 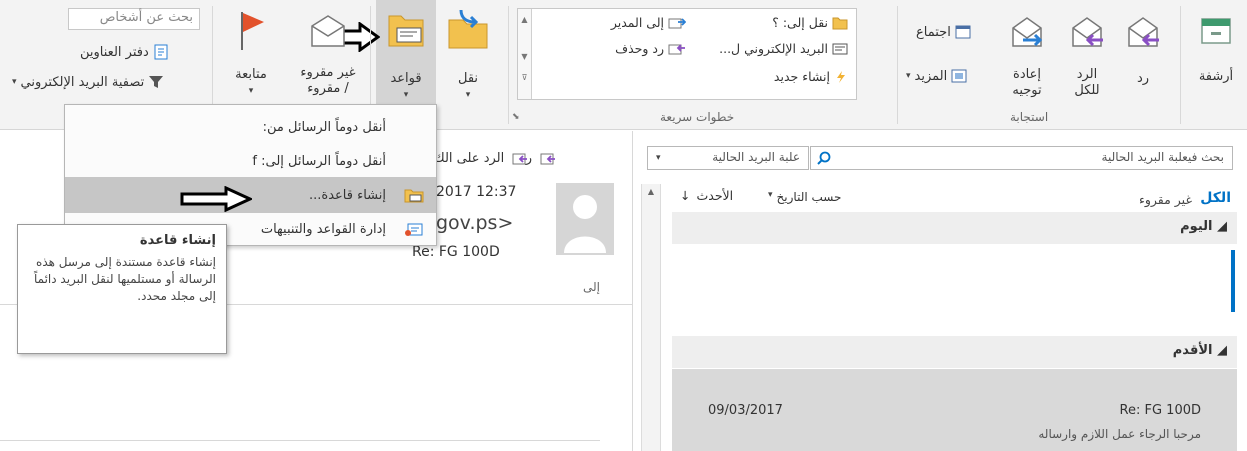 What do you see at coordinates (841, 76) in the screenshot?
I see `lightning-icon` at bounding box center [841, 76].